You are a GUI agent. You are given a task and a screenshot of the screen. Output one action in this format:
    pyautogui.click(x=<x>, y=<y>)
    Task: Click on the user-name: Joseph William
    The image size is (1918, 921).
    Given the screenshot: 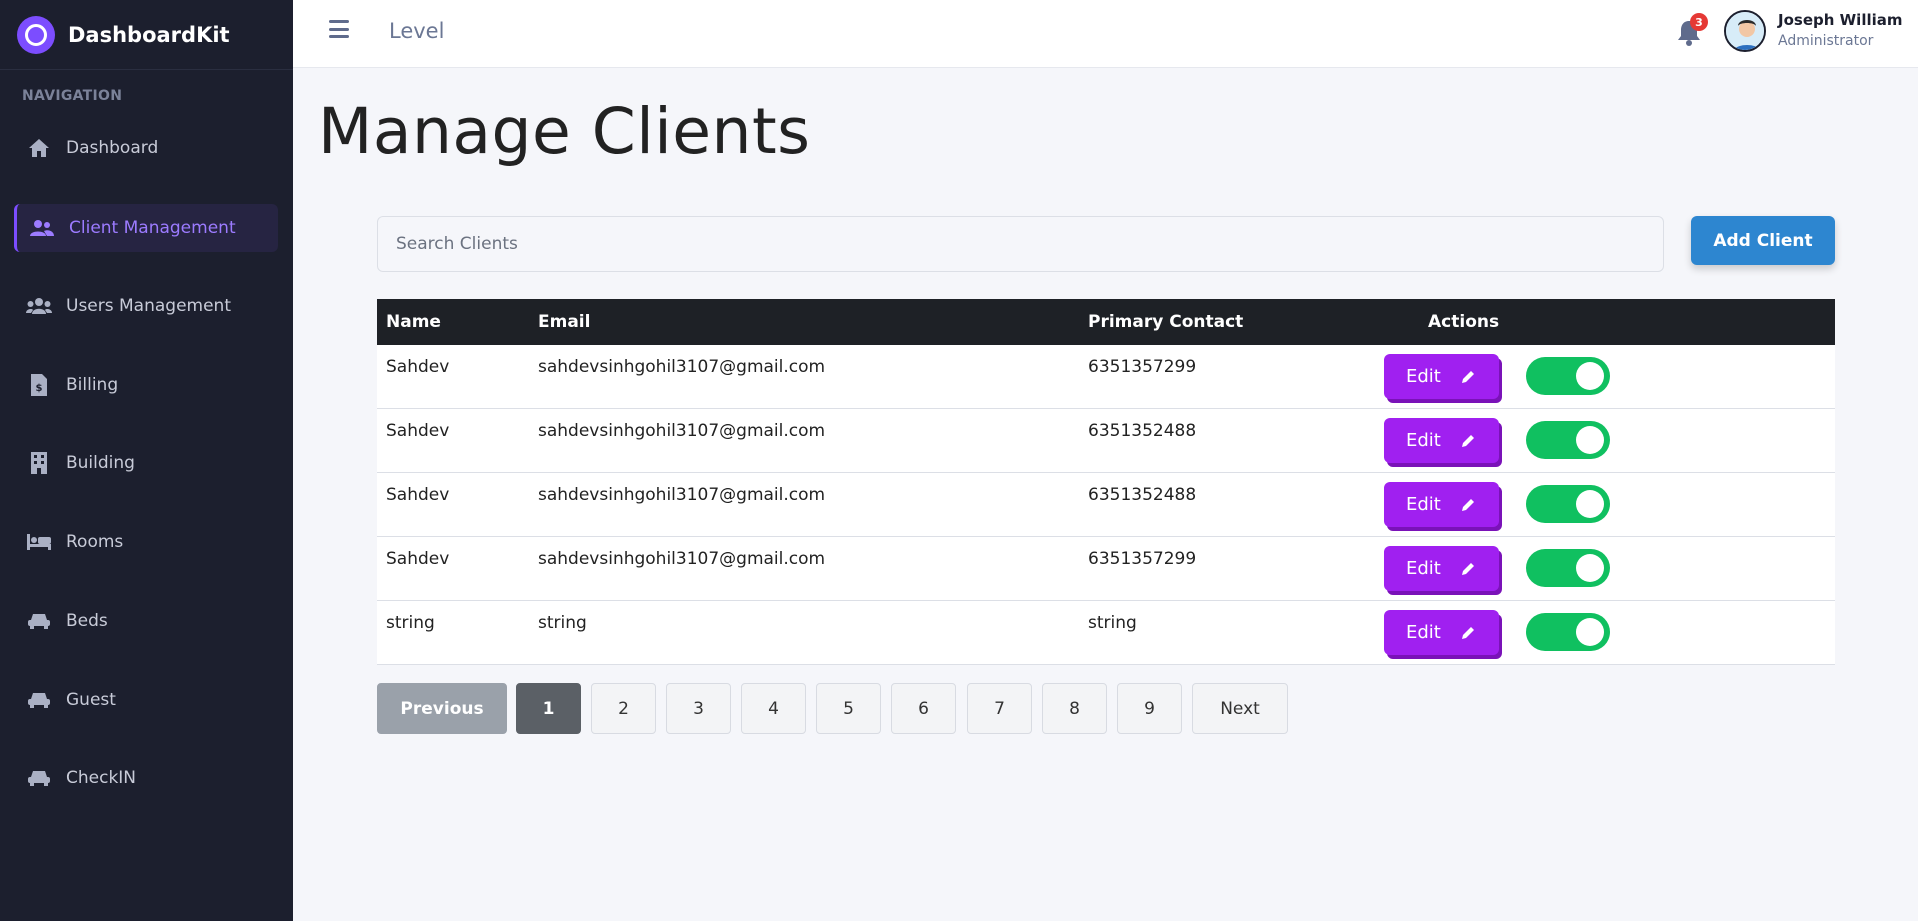 What is the action you would take?
    pyautogui.click(x=1840, y=20)
    